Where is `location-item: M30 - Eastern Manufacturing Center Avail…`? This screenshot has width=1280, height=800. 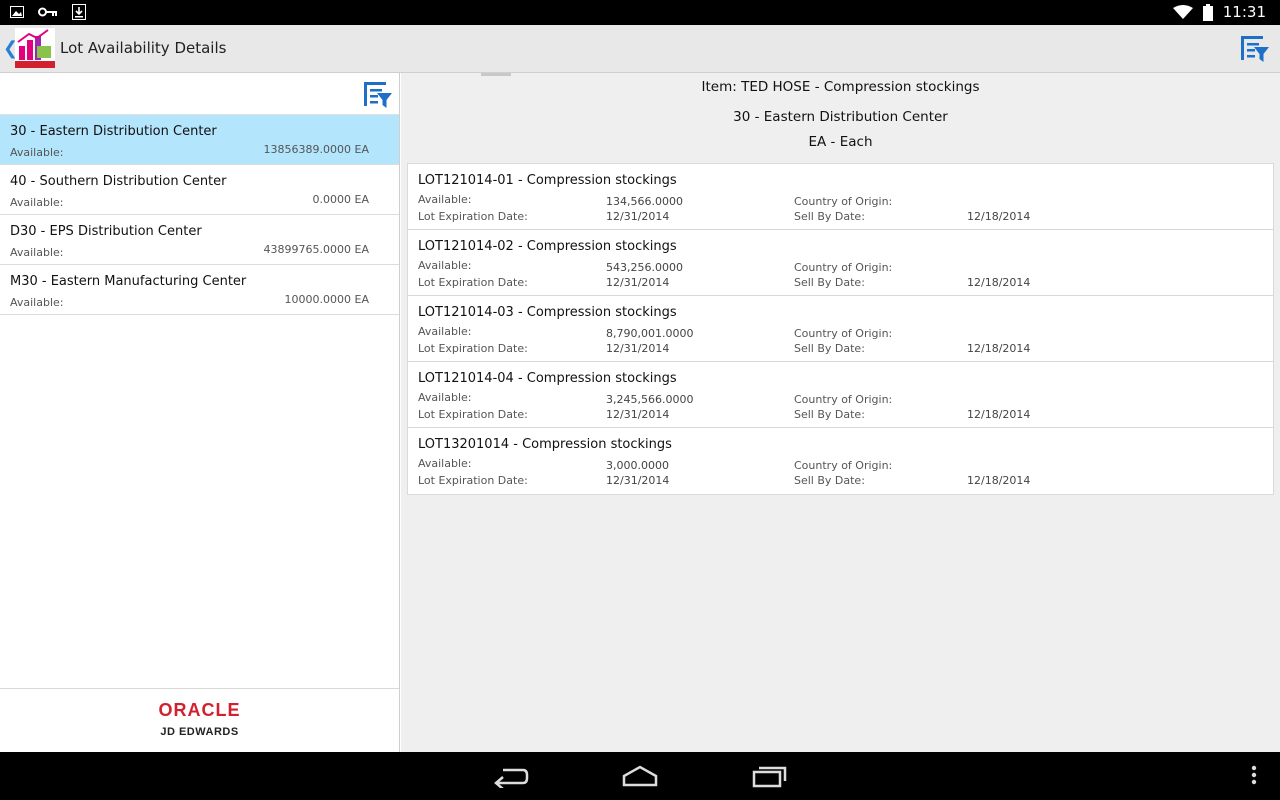
location-item: M30 - Eastern Manufacturing Center Avail… is located at coordinates (199, 290).